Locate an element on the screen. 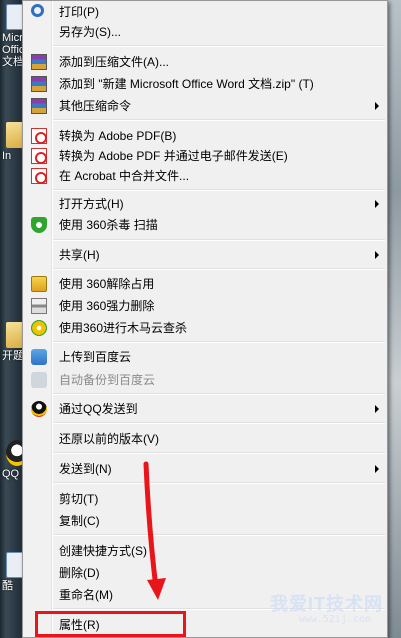 This screenshot has height=638, width=401. menu-item-label: 转换为 Adobe PDF(B) is located at coordinates (118, 136).